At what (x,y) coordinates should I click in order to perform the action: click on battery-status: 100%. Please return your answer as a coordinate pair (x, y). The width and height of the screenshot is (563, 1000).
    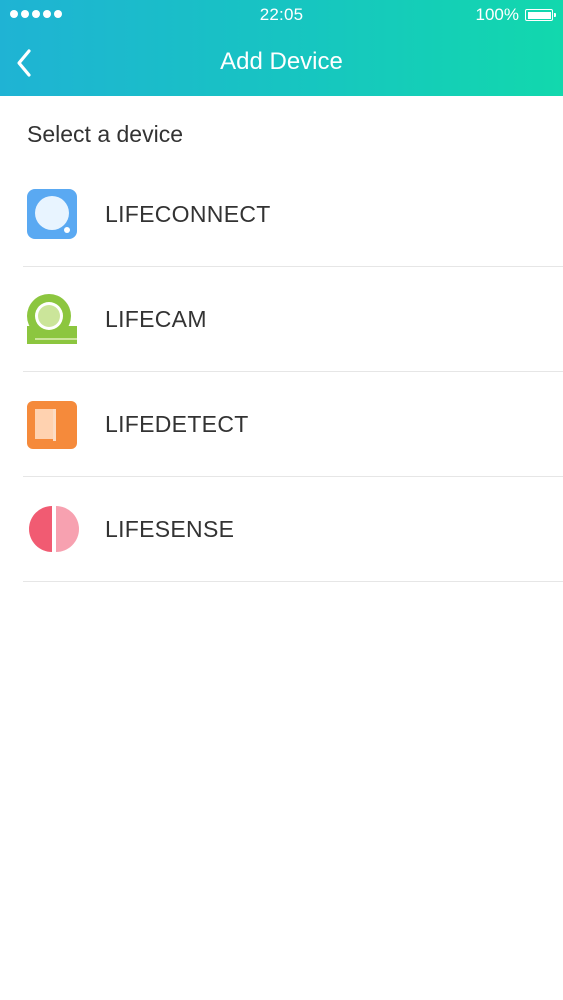
    Looking at the image, I should click on (515, 15).